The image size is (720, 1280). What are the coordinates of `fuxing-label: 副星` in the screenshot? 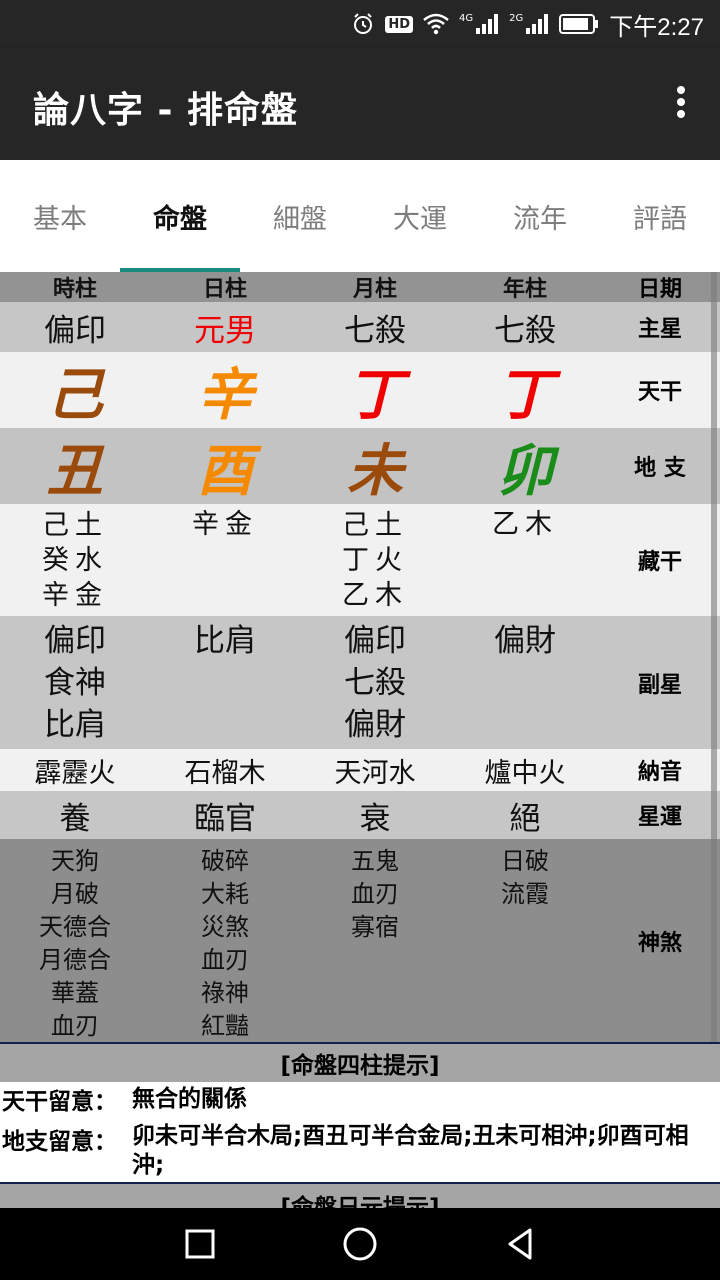 It's located at (659, 685).